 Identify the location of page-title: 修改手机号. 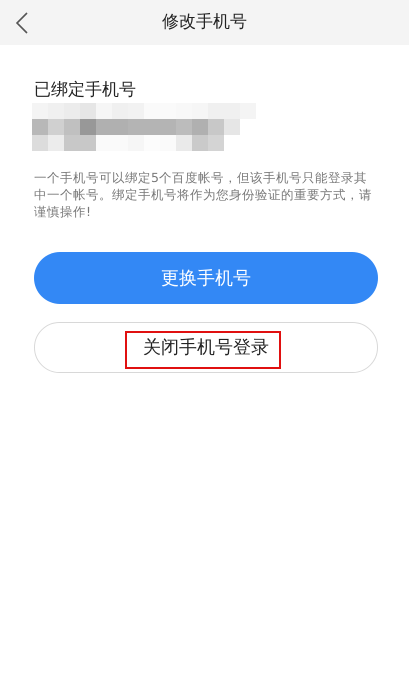
(204, 22).